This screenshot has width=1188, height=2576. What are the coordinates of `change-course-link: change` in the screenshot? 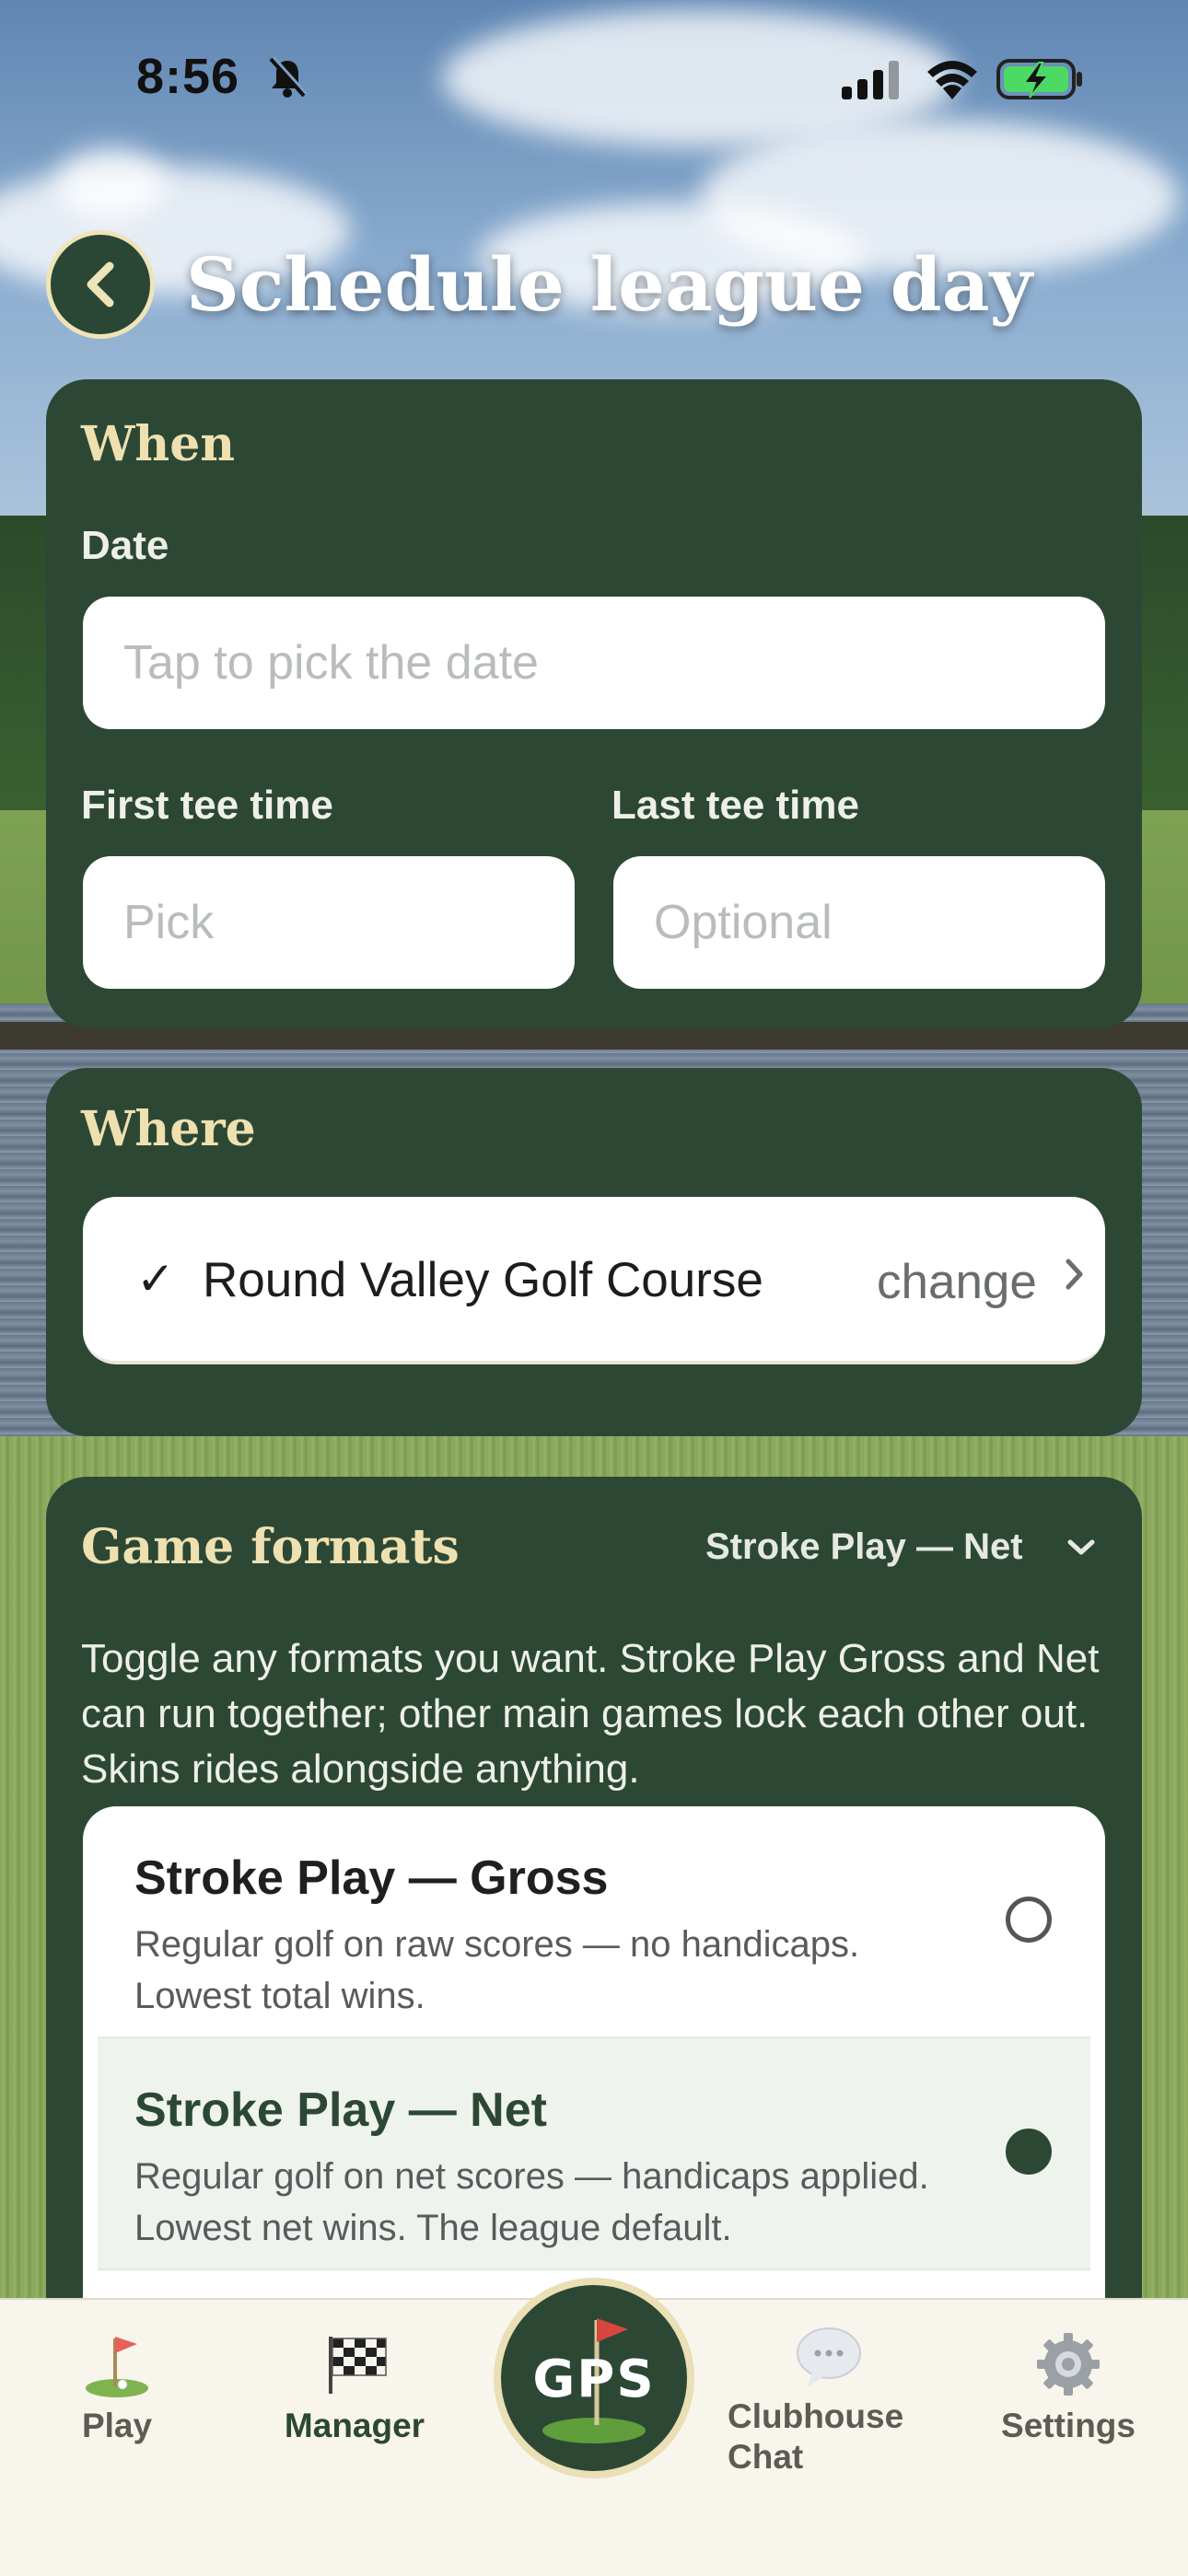 It's located at (957, 1282).